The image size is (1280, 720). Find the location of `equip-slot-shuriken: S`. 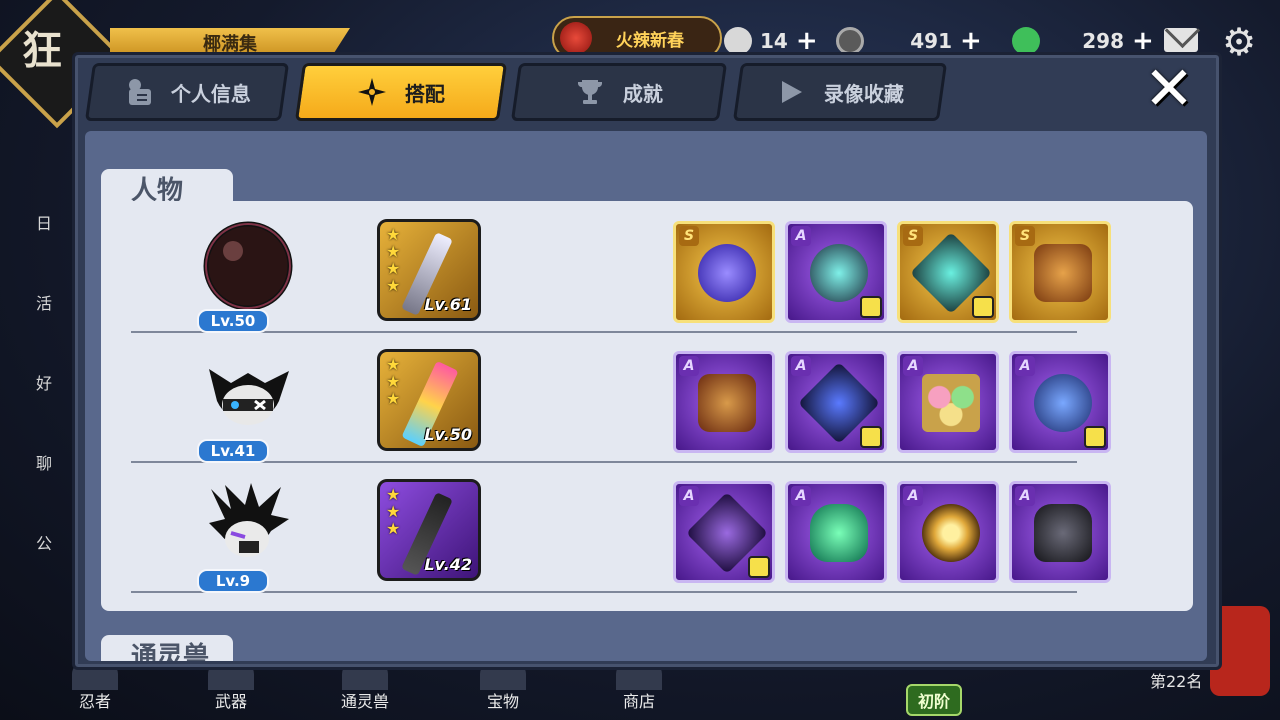

equip-slot-shuriken: S is located at coordinates (948, 272).